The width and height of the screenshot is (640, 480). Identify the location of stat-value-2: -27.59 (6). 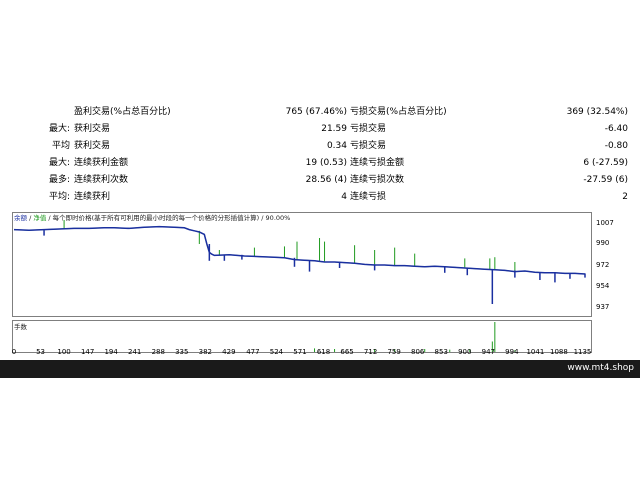
(605, 180).